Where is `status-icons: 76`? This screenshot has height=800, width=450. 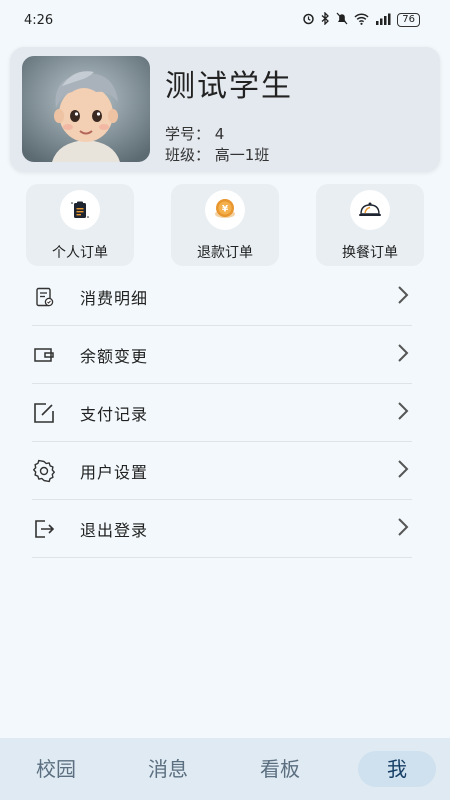
status-icons: 76 is located at coordinates (361, 19).